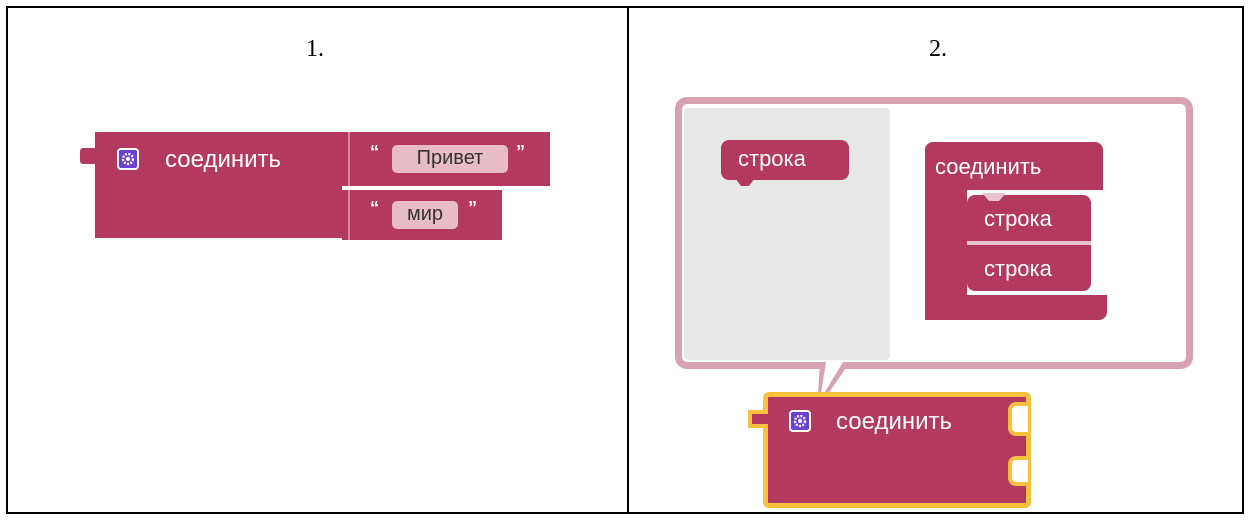 Image resolution: width=1250 pixels, height=520 pixels. What do you see at coordinates (988, 166) in the screenshot?
I see `container-label: соединить` at bounding box center [988, 166].